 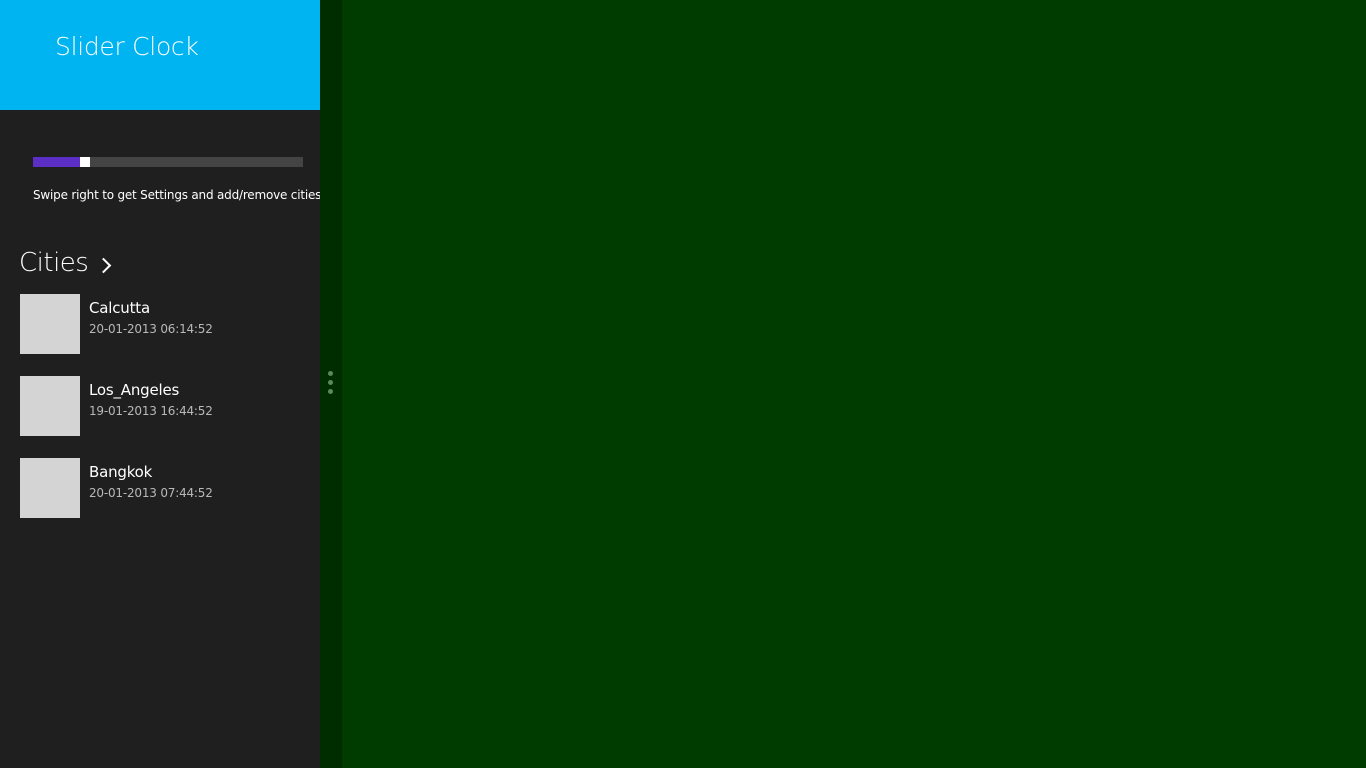 I want to click on app-title: Slider Clock, so click(x=127, y=46).